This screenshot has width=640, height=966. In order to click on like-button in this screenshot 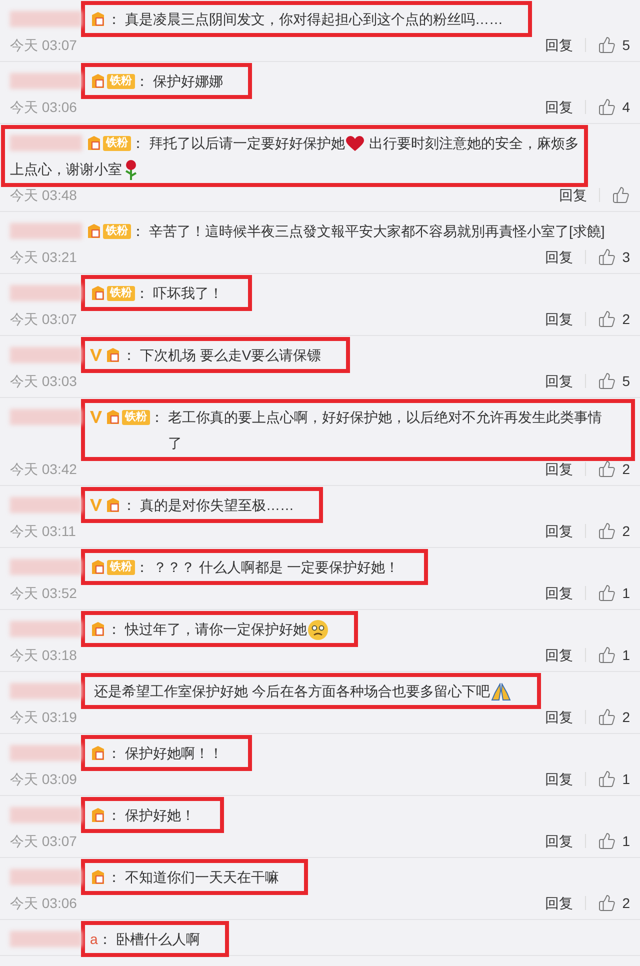, I will do `click(621, 195)`.